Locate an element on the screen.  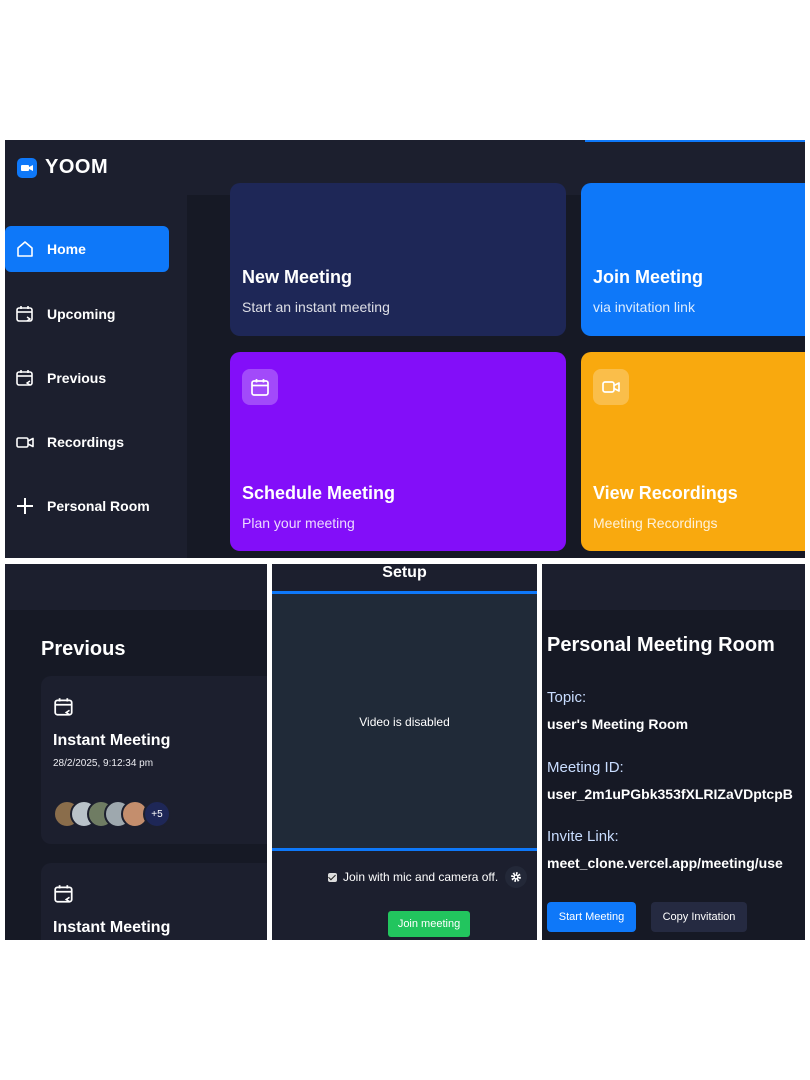
sidebar-item-recordings: Recordings is located at coordinates (87, 442).